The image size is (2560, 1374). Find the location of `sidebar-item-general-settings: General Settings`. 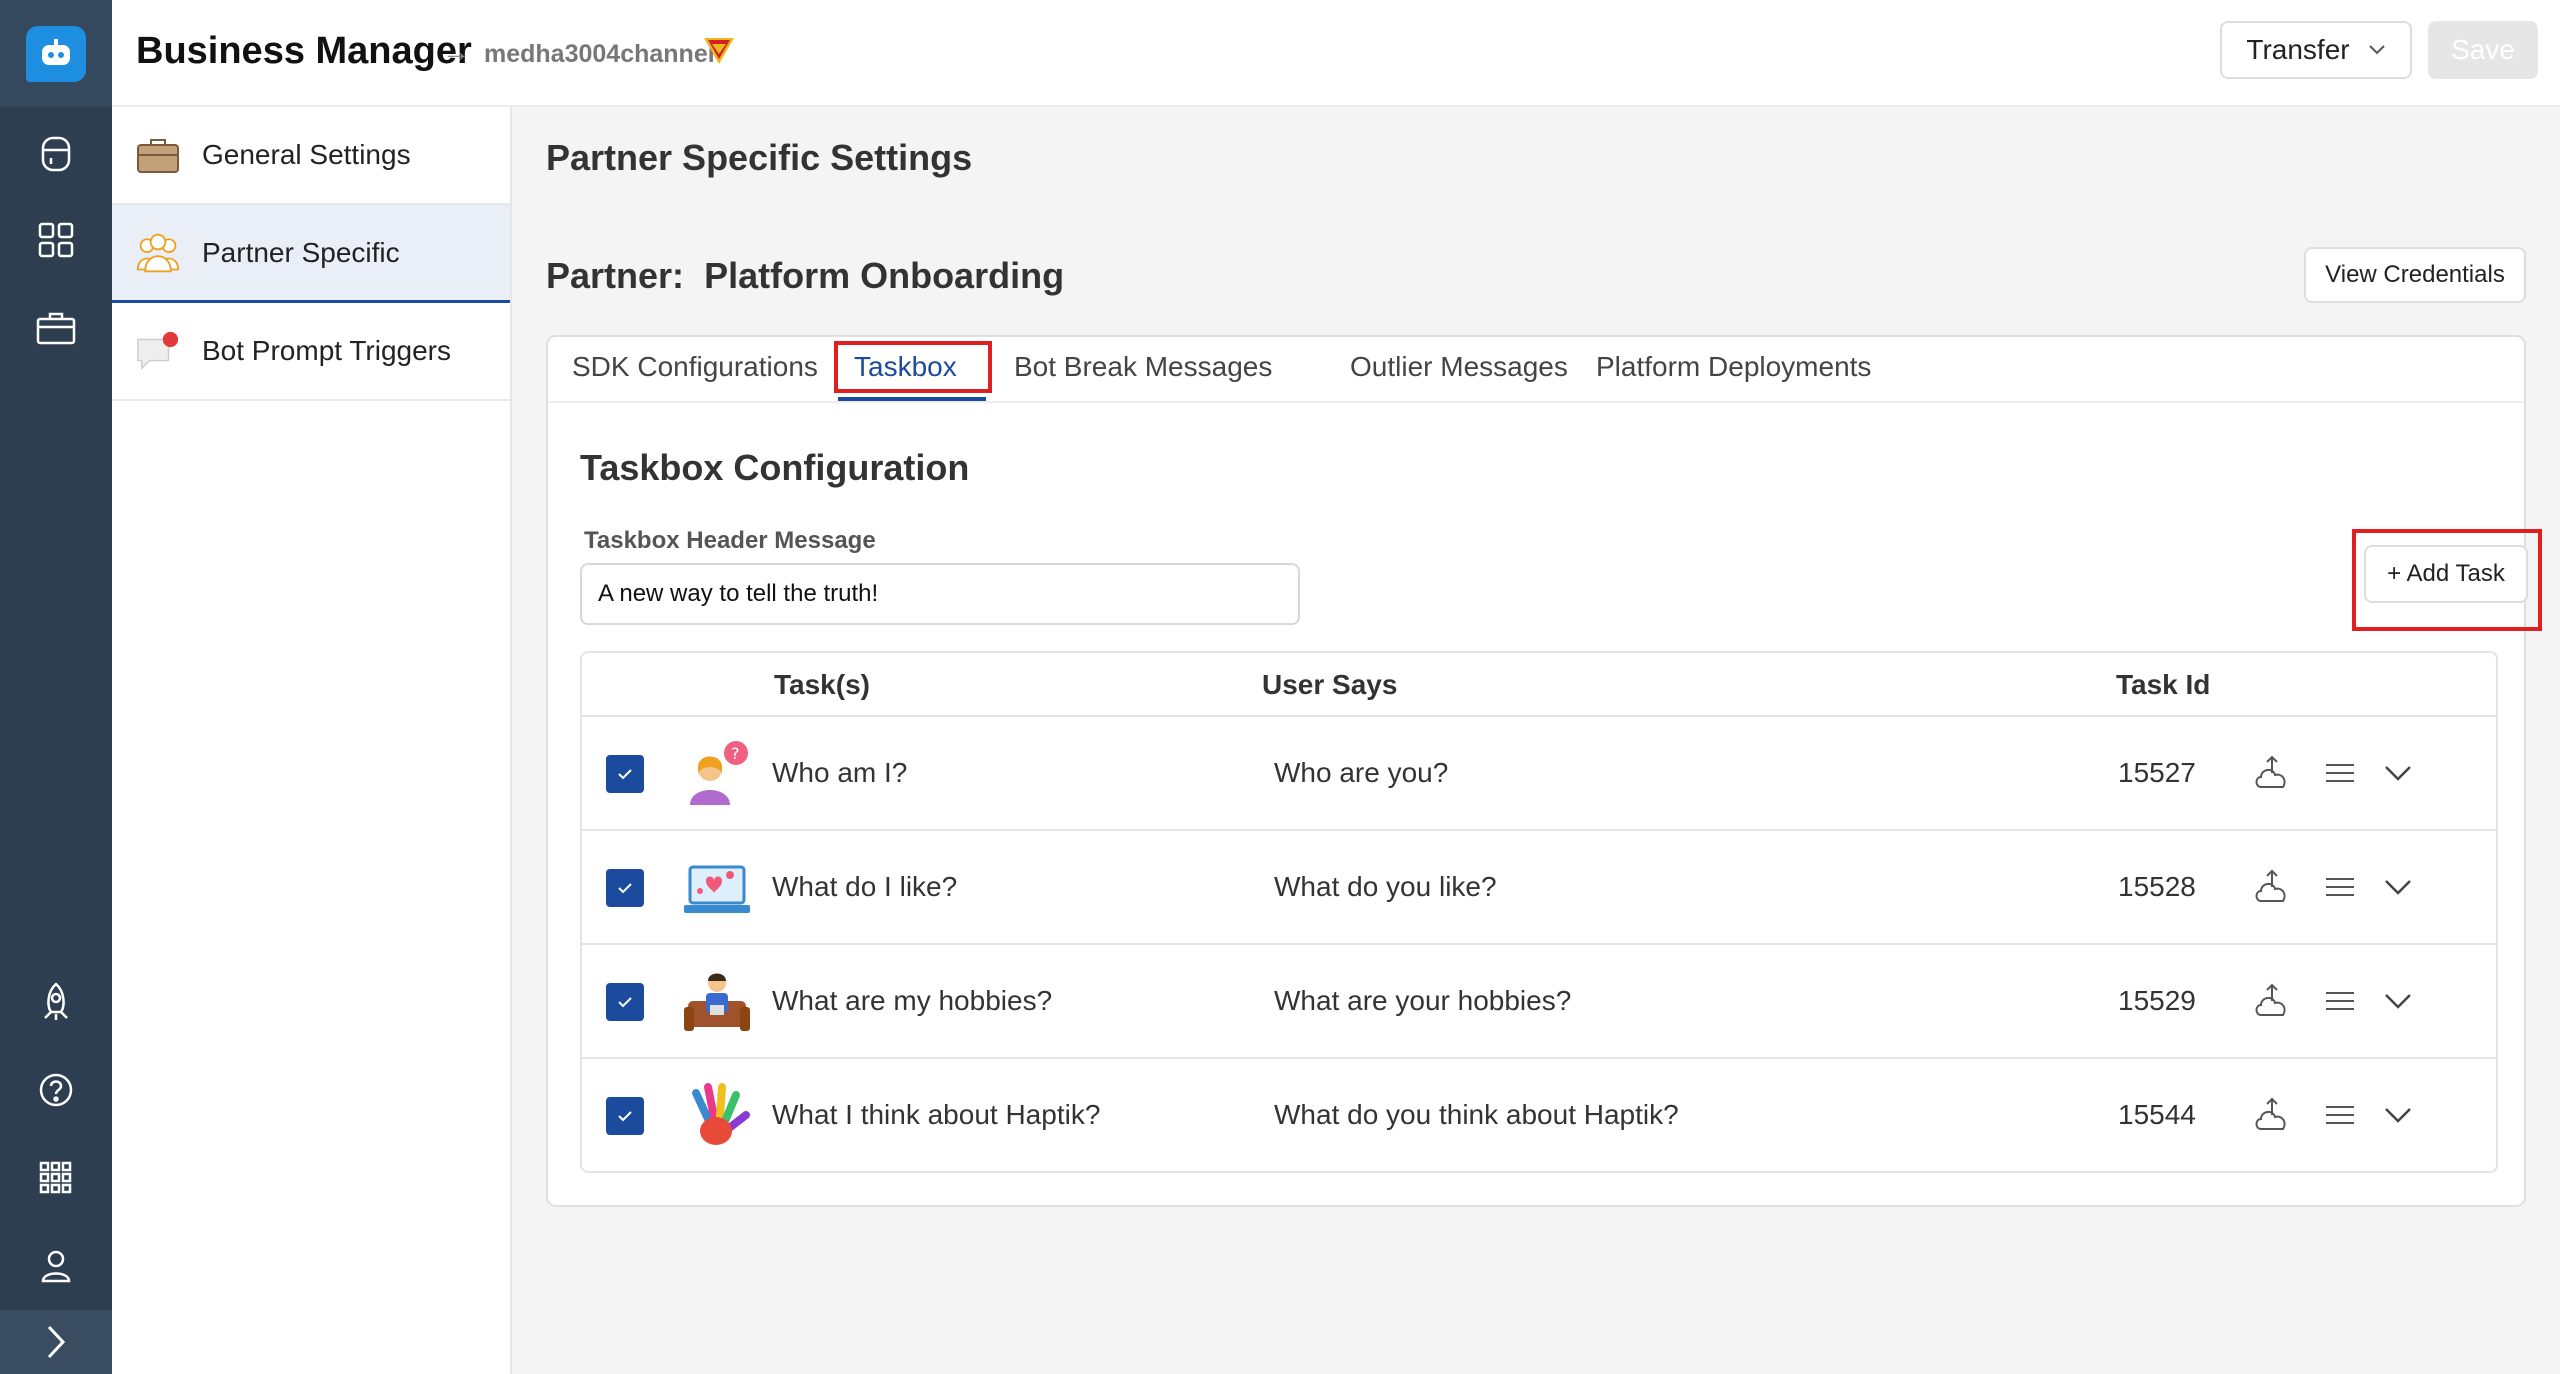

sidebar-item-general-settings: General Settings is located at coordinates (311, 156).